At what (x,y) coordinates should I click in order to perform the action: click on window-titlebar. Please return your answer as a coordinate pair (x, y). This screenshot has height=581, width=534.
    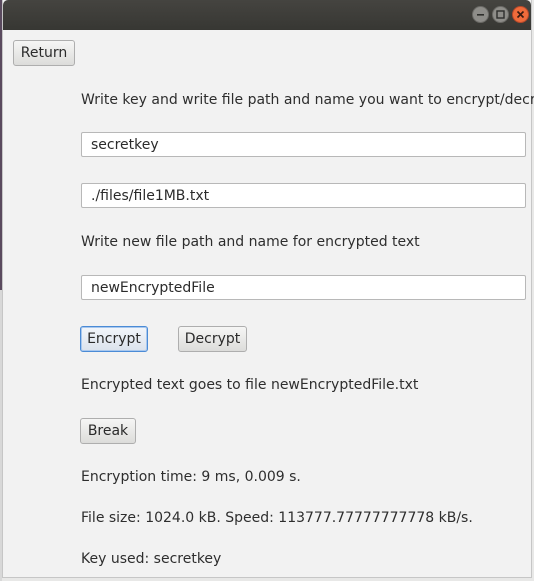
    Looking at the image, I should click on (267, 15).